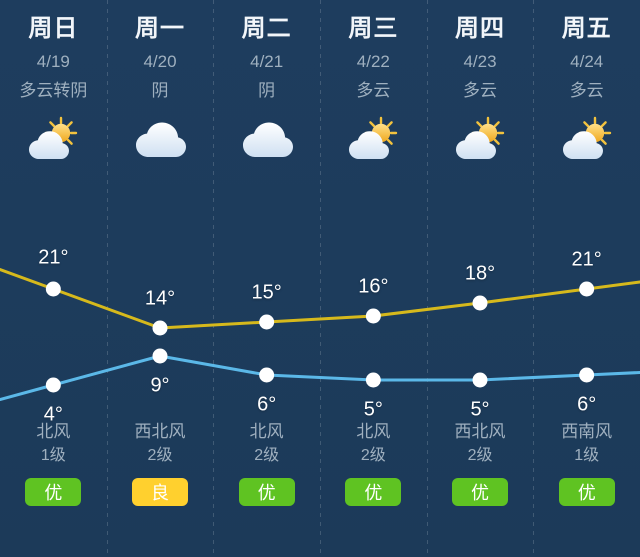 Image resolution: width=640 pixels, height=557 pixels. Describe the element at coordinates (480, 61) in the screenshot. I see `date-label: 4/23` at that location.